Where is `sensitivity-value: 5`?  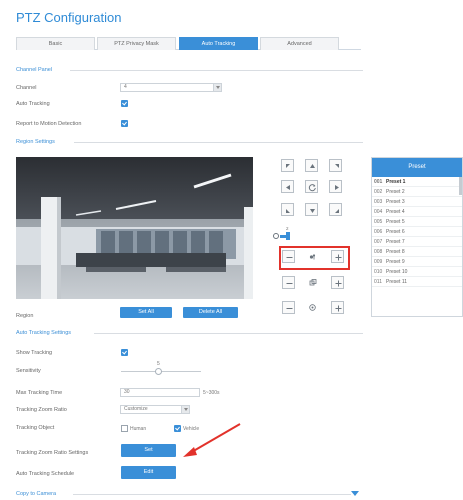
sensitivity-value: 5 is located at coordinates (158, 364).